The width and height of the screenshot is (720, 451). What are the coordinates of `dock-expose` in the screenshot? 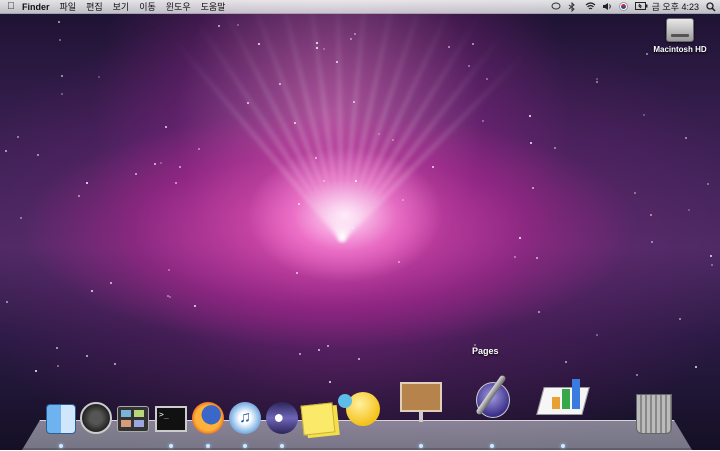 It's located at (133, 419).